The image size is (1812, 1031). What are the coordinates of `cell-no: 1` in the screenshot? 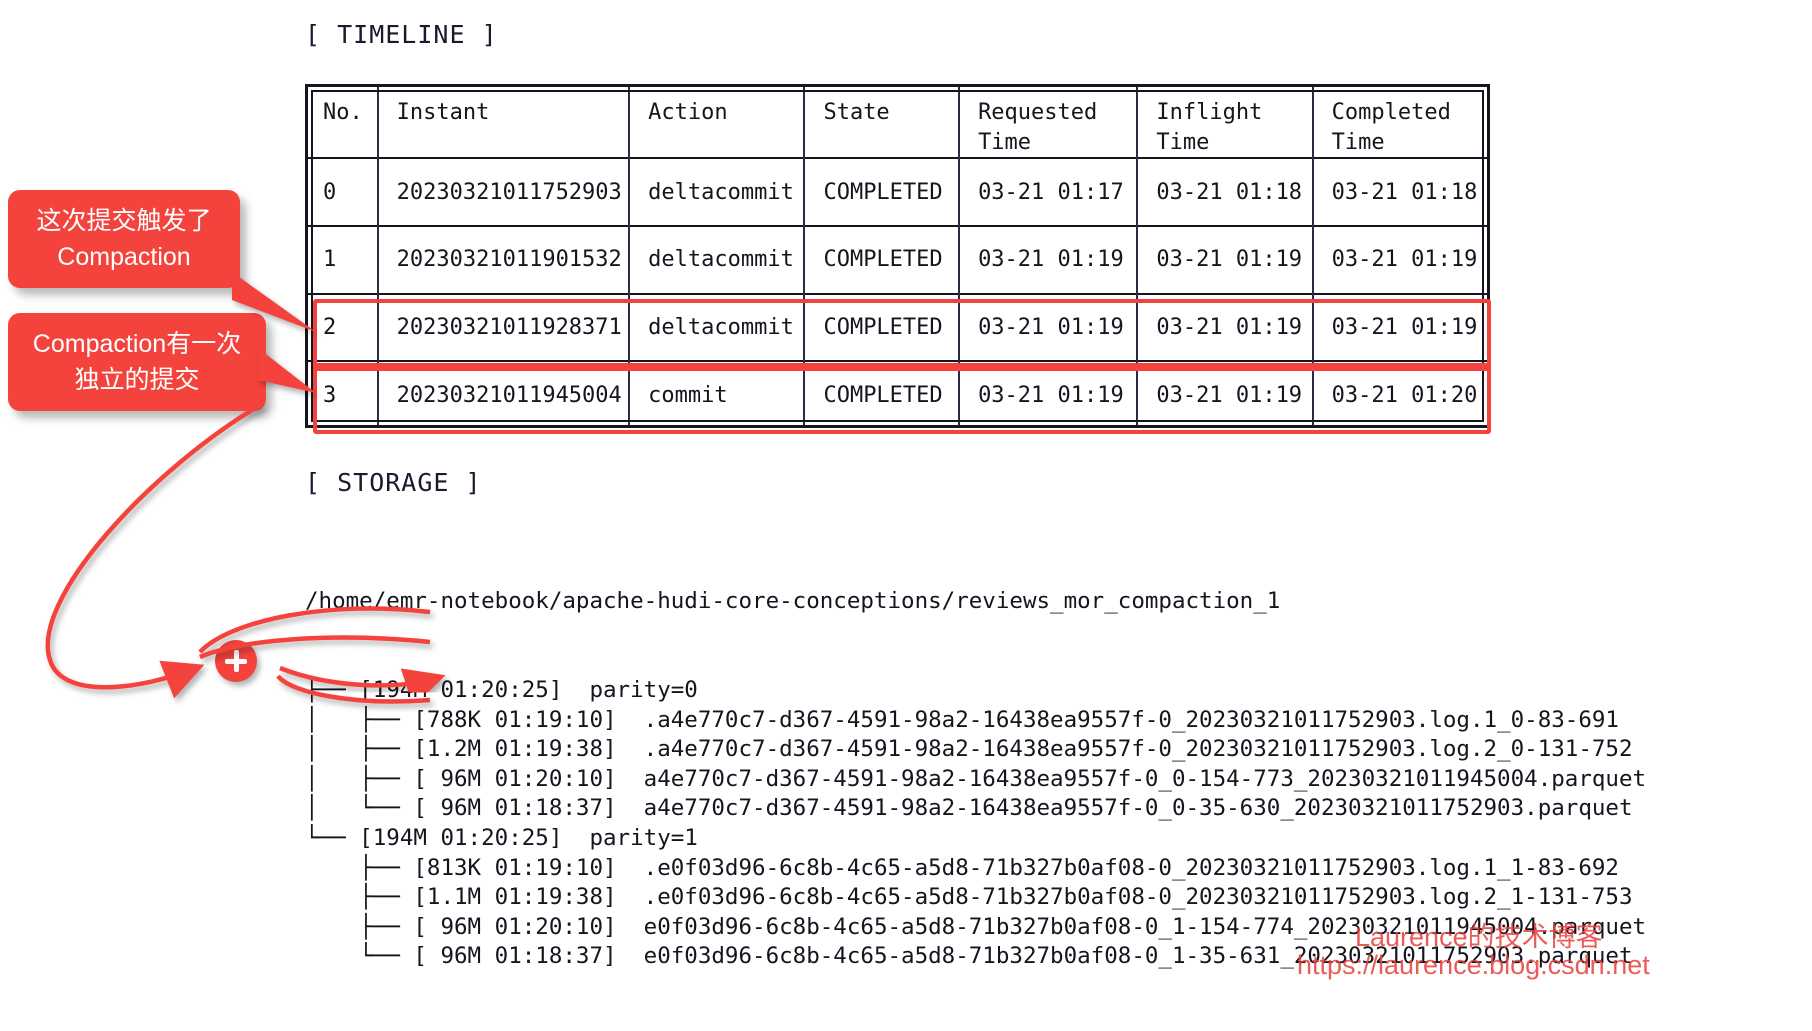 It's located at (342, 260).